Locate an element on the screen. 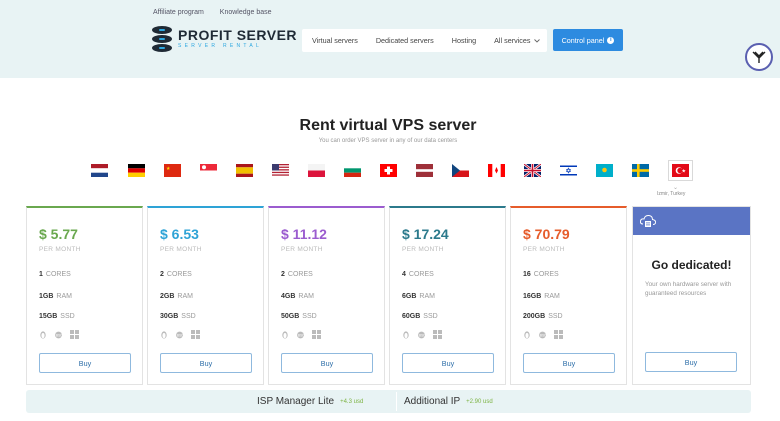 This screenshot has width=780, height=421. flag-poland is located at coordinates (316, 170).